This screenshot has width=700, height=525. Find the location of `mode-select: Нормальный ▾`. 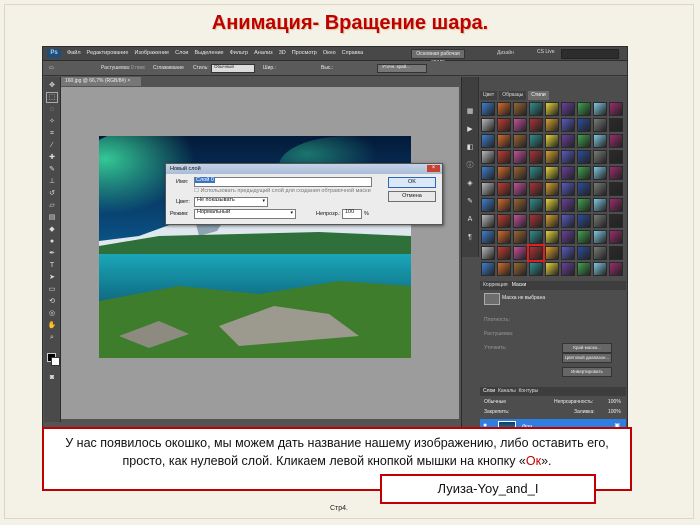

mode-select: Нормальный ▾ is located at coordinates (245, 214).